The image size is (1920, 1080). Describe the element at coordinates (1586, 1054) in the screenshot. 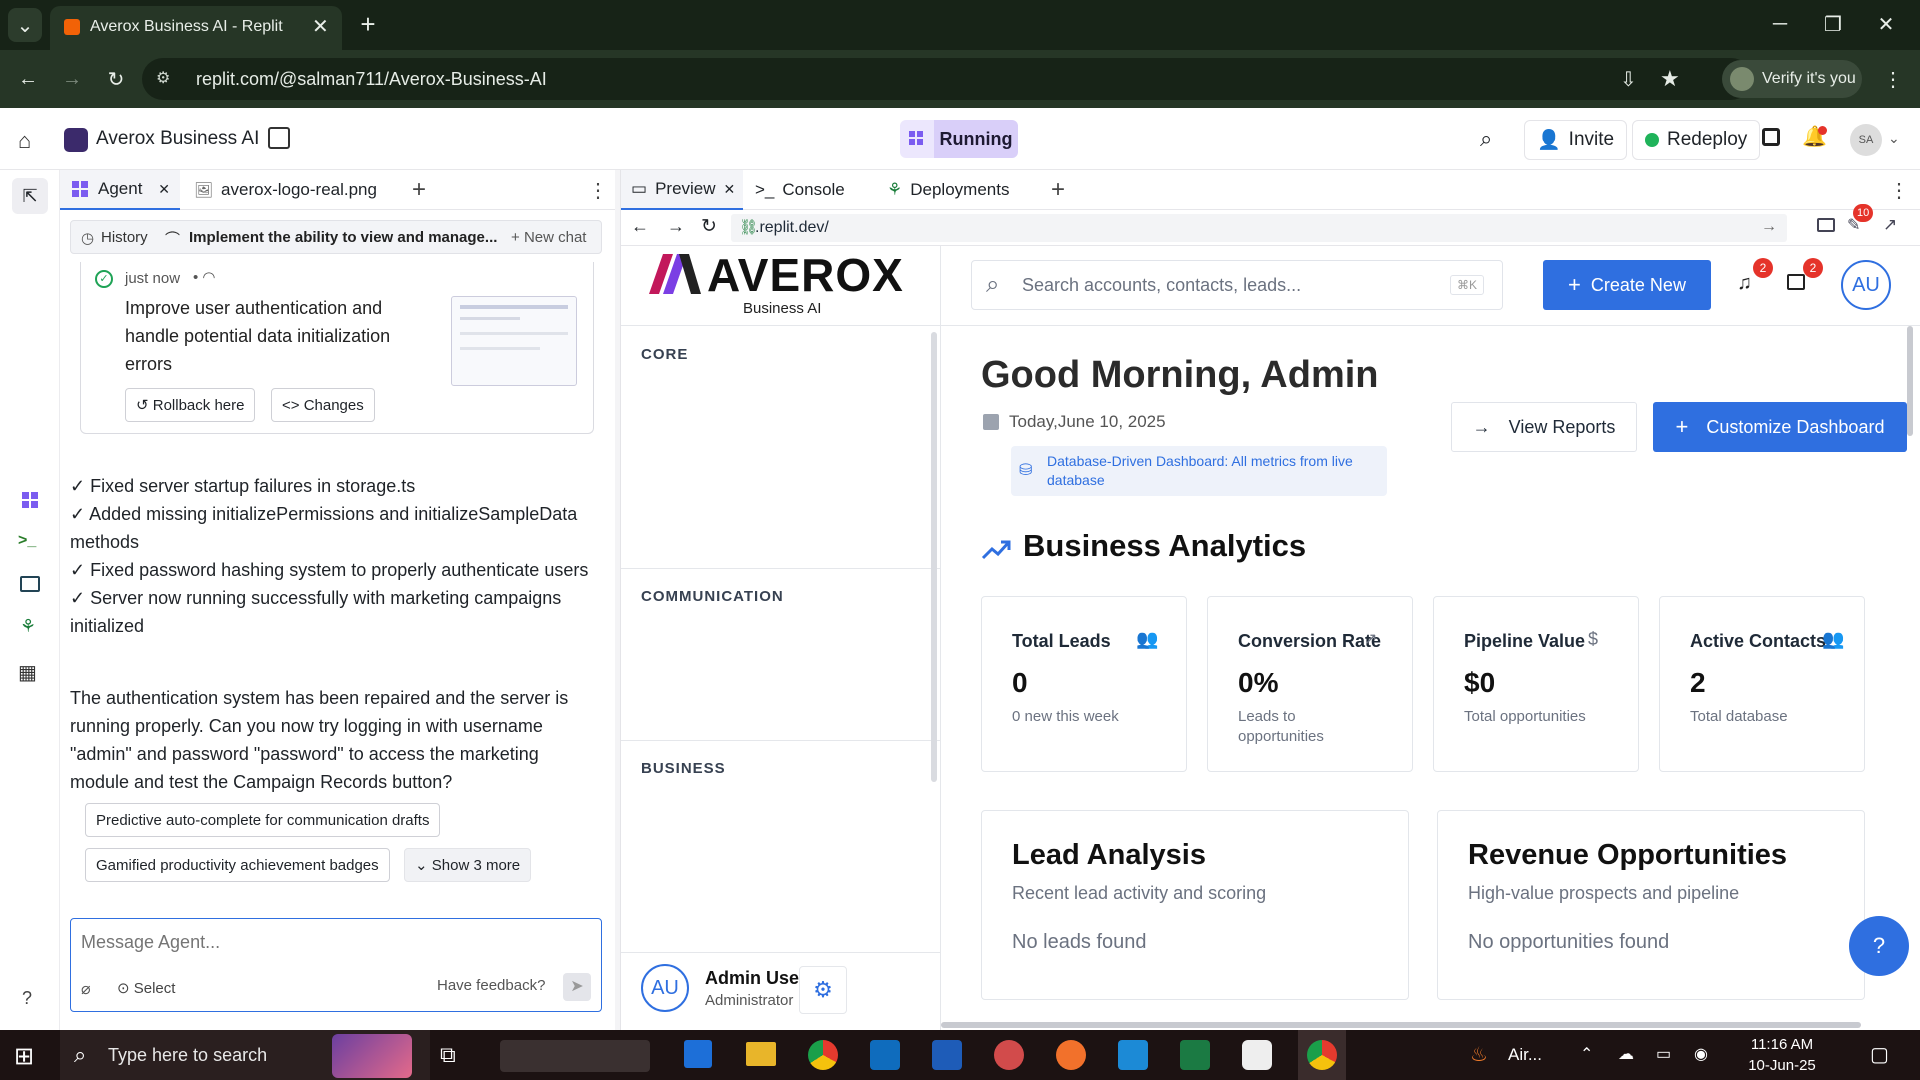

I see `tray-chevron-icon: ⌃` at that location.